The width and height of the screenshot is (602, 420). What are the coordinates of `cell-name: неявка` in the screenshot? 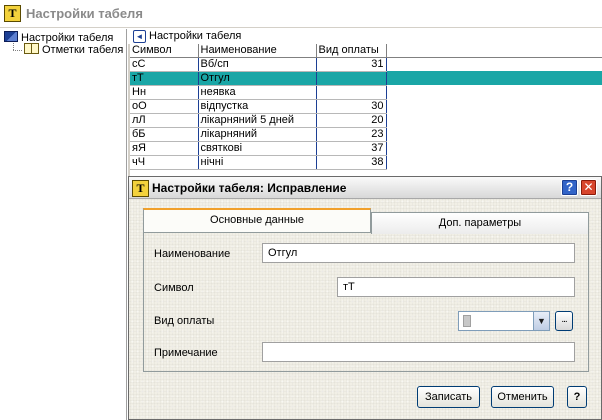 It's located at (257, 92).